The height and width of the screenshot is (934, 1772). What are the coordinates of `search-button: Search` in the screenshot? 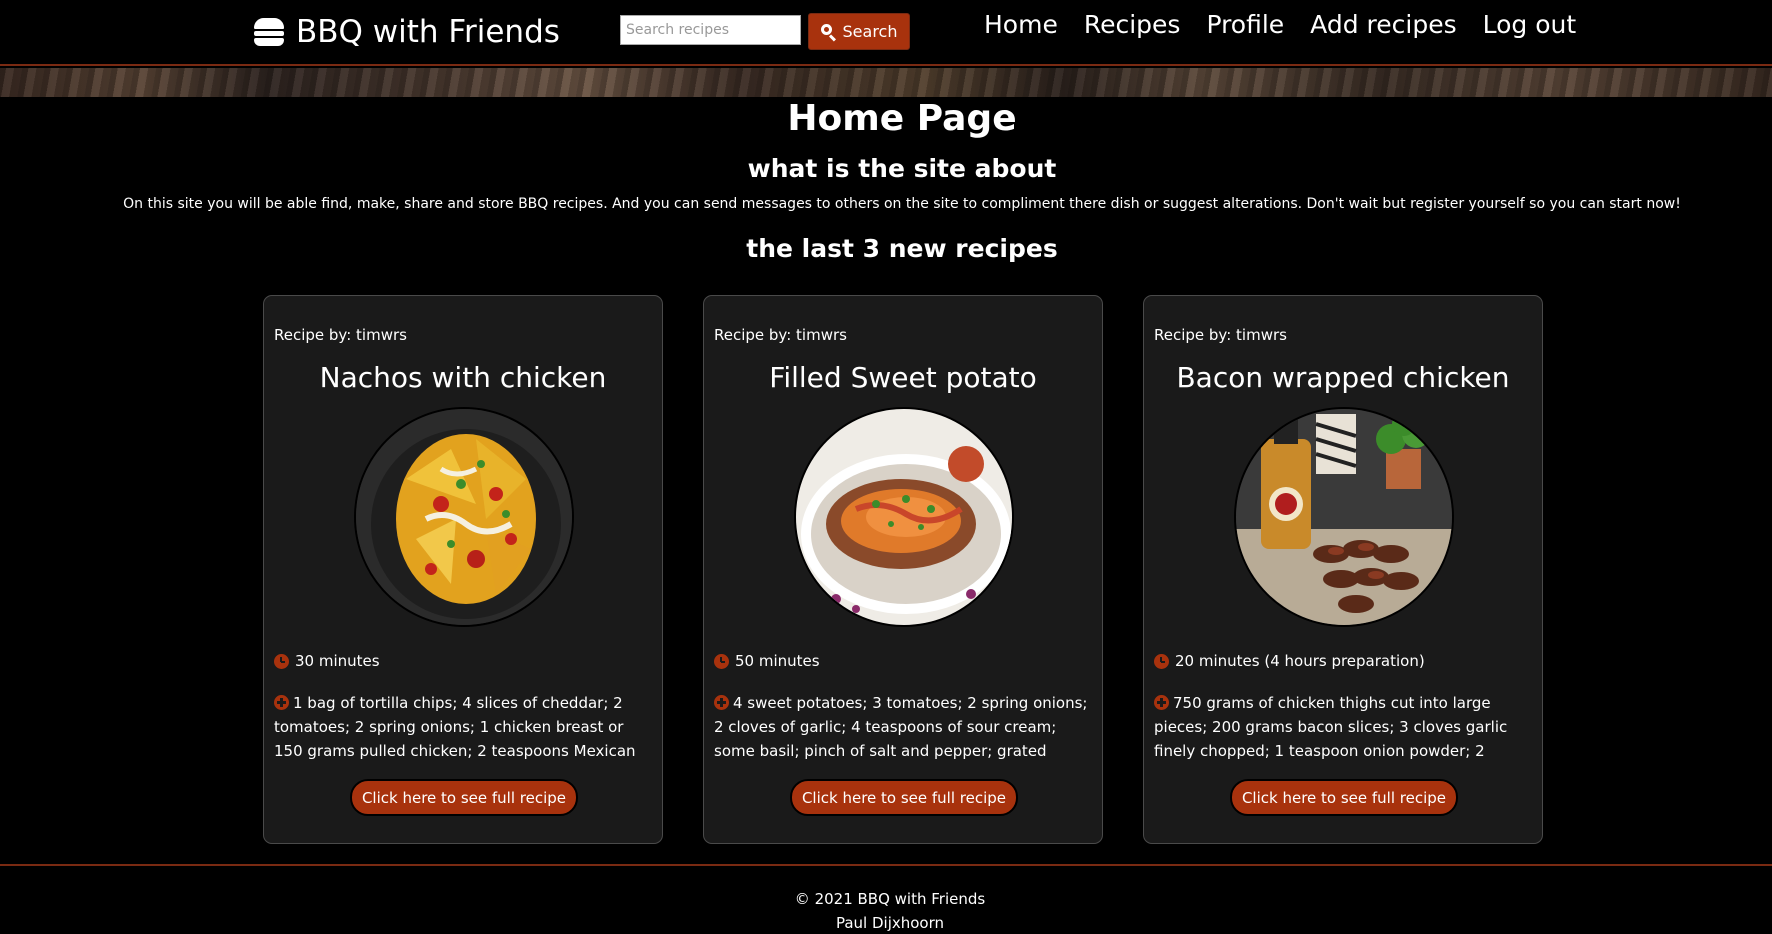 It's located at (859, 31).